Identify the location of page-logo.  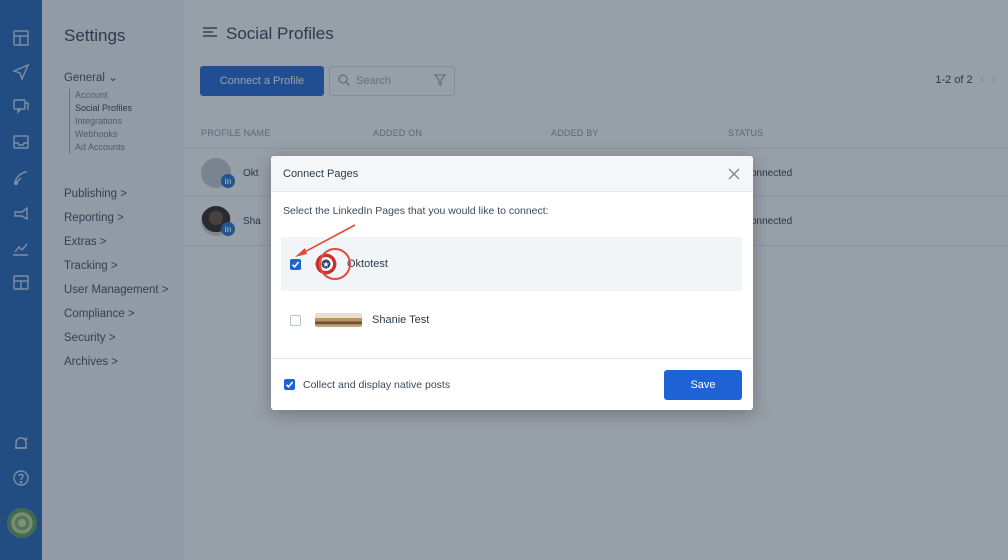
(338, 320).